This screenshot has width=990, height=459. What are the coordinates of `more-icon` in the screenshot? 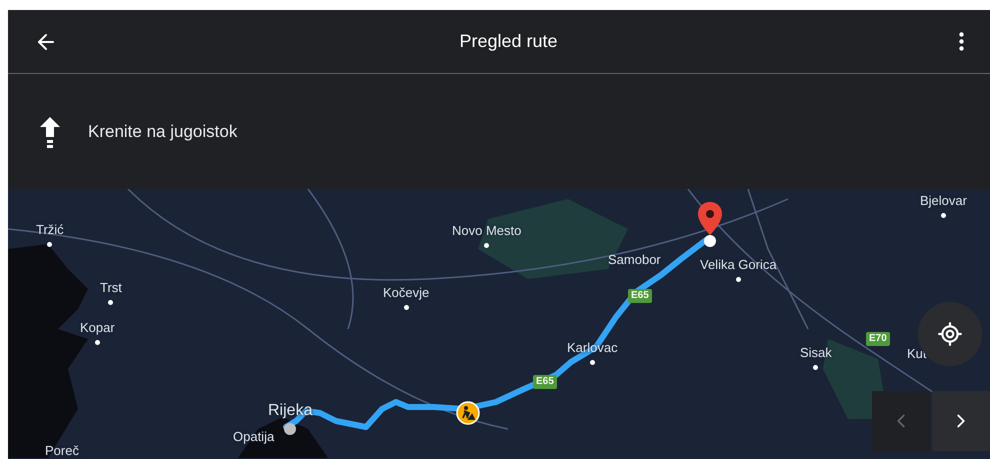 It's located at (961, 41).